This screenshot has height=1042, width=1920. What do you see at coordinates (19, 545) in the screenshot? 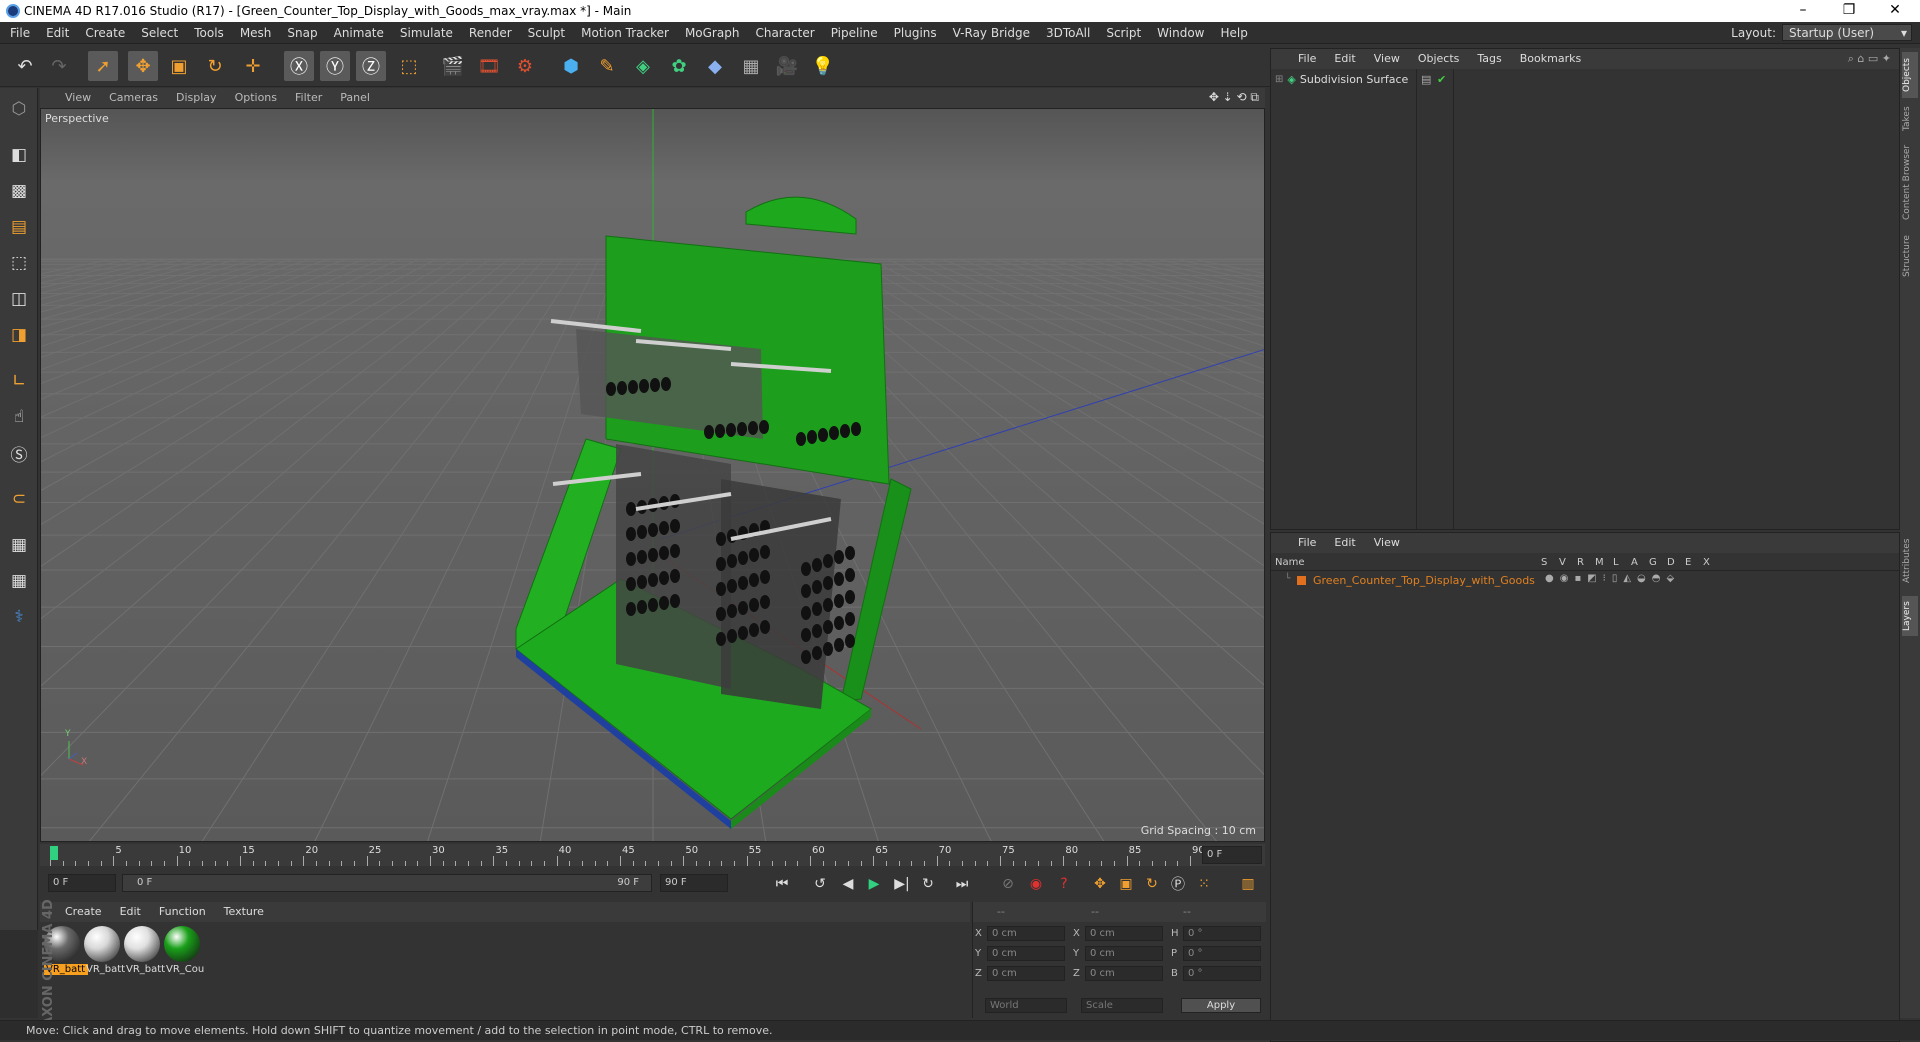
I see `workplane-lock-icon: ▦` at bounding box center [19, 545].